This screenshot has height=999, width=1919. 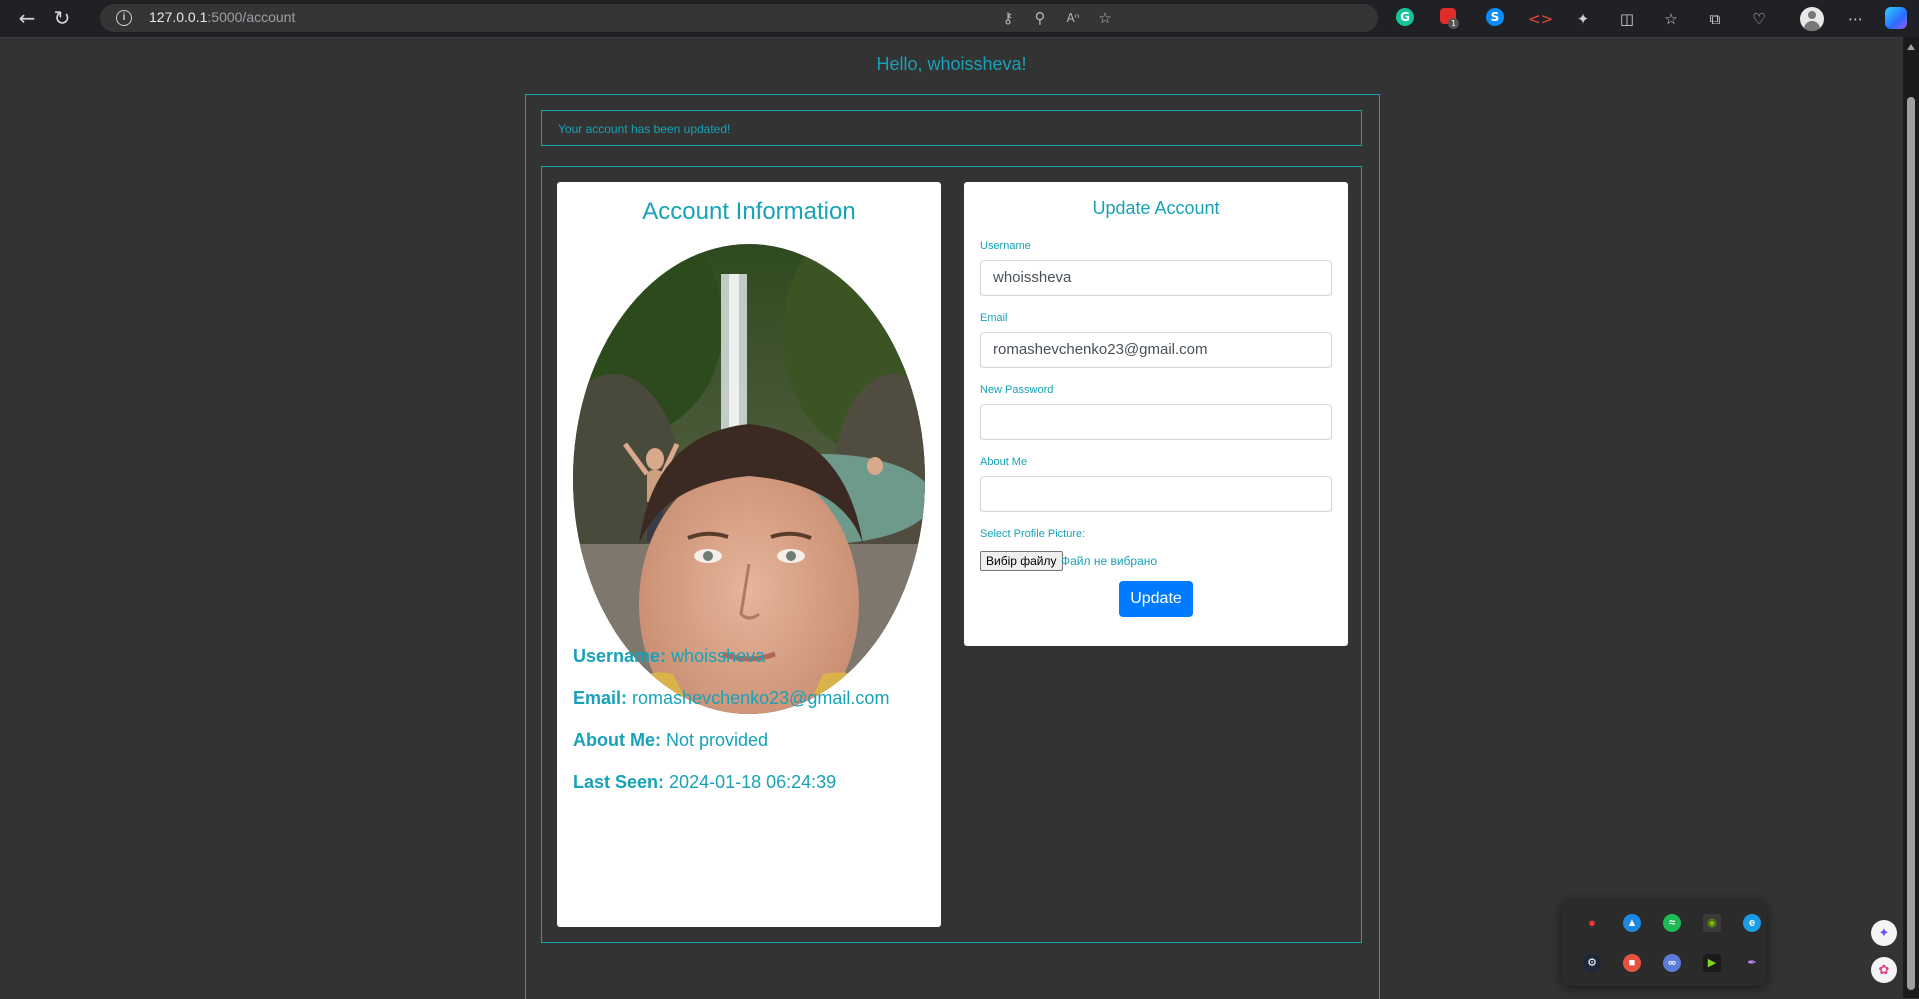 What do you see at coordinates (1671, 19) in the screenshot?
I see `favorites-icon: ☆` at bounding box center [1671, 19].